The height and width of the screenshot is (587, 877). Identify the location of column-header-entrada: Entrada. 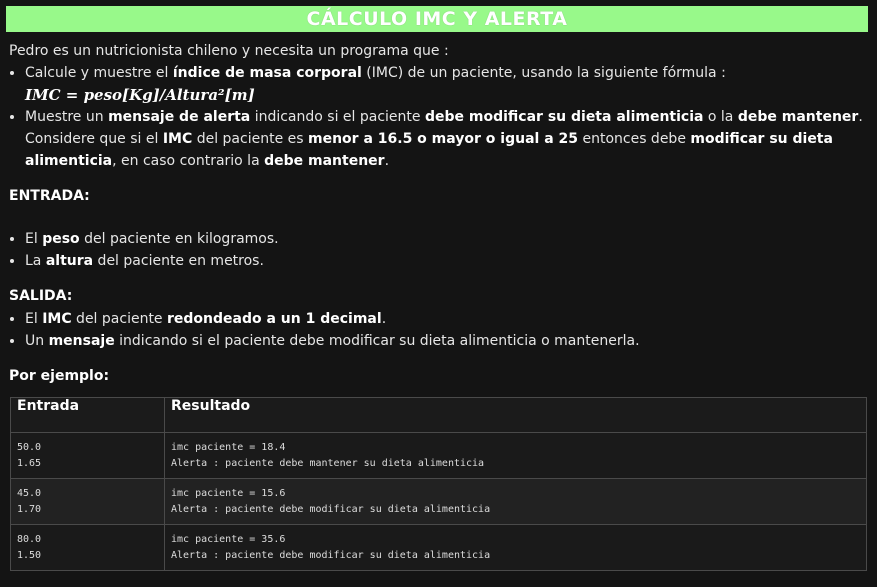
(87, 415).